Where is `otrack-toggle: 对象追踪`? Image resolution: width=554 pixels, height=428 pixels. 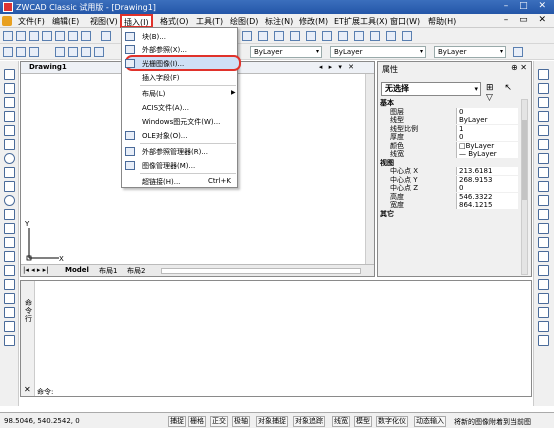
otrack-toggle: 对象追踪 is located at coordinates (309, 421).